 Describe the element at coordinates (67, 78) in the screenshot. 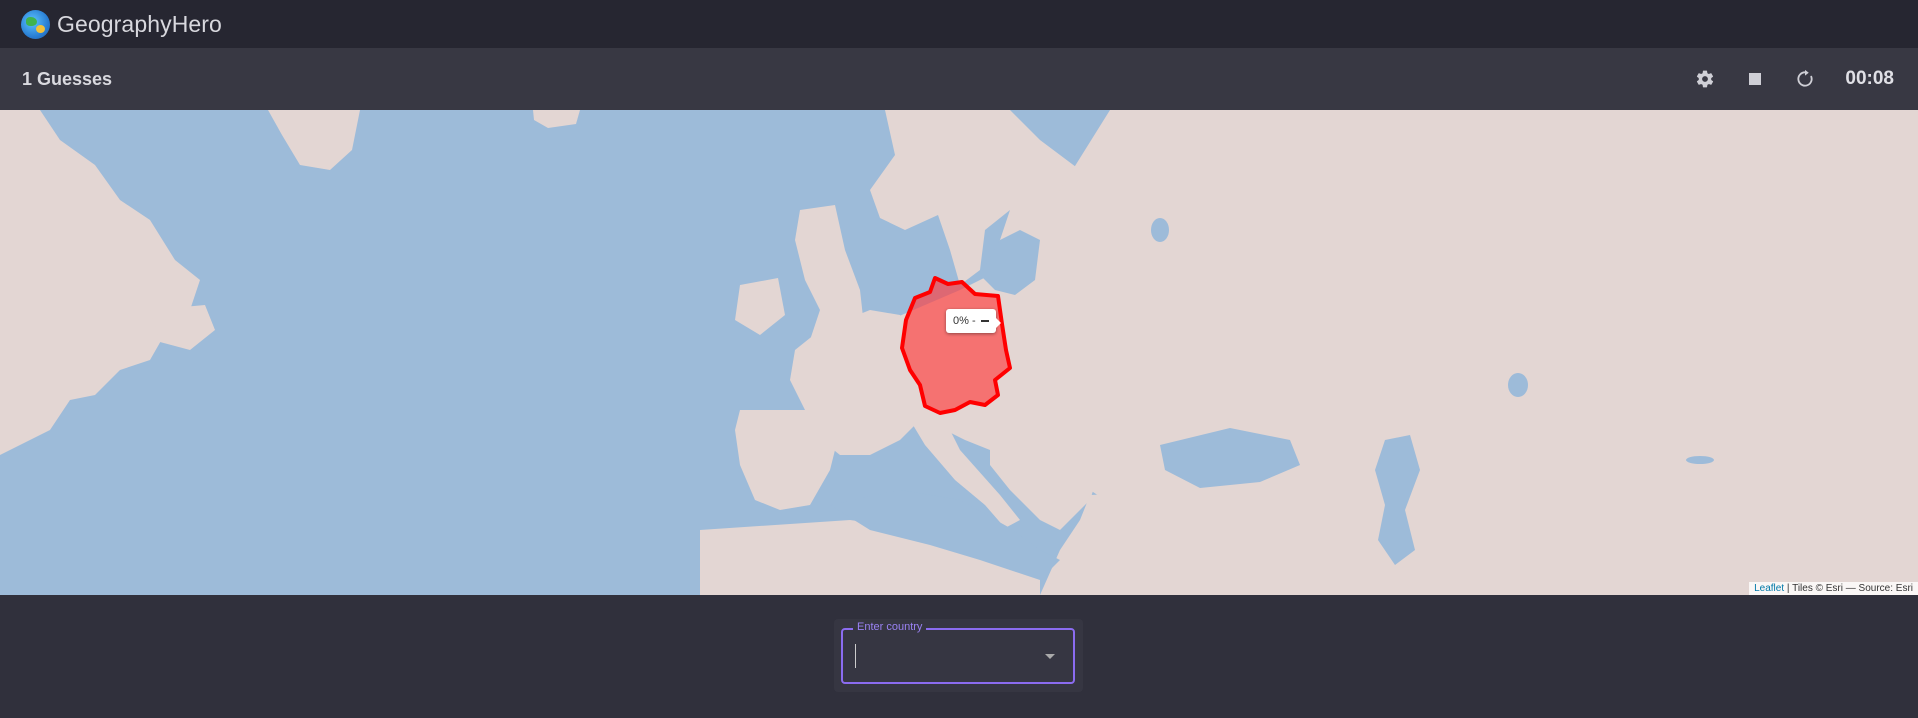

I see `guesses-counter: 1 Guesses` at that location.